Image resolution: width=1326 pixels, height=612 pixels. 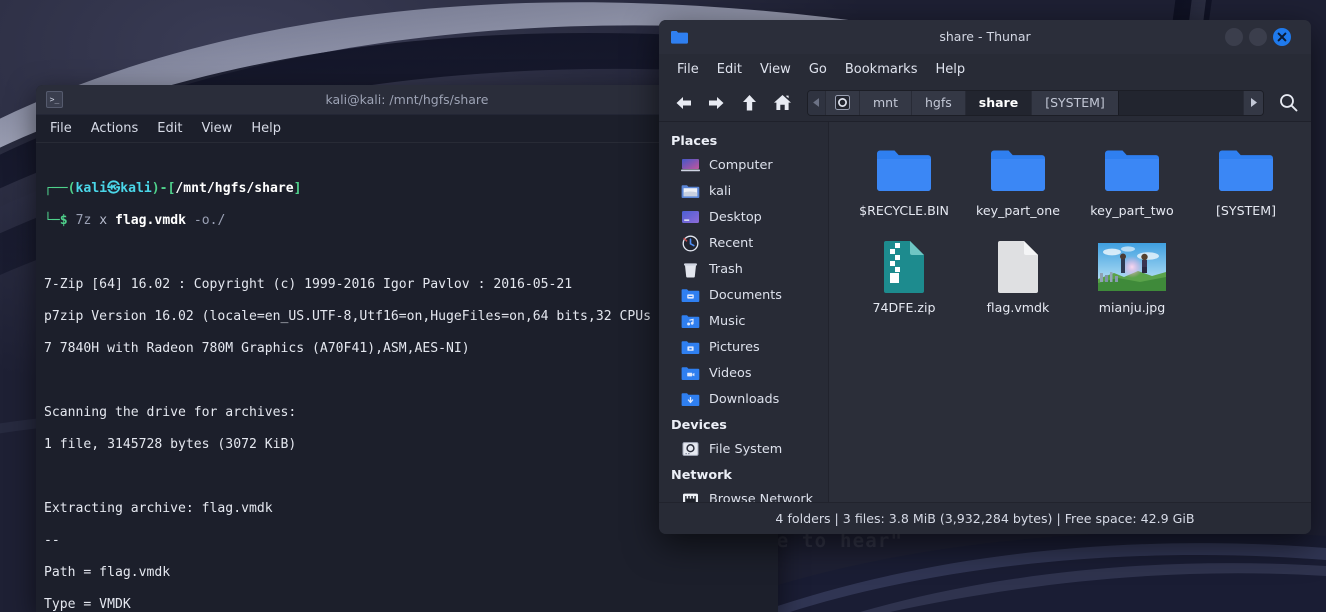 I want to click on home-folder-icon, so click(x=690, y=191).